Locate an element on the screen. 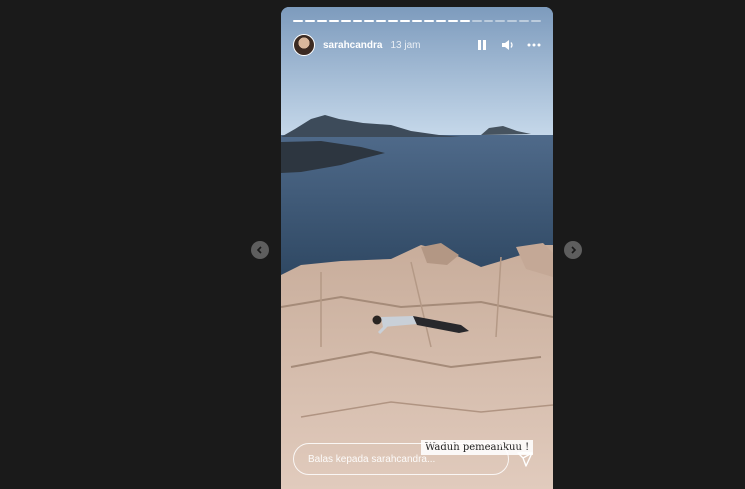 This screenshot has width=745, height=489. pause-button is located at coordinates (482, 45).